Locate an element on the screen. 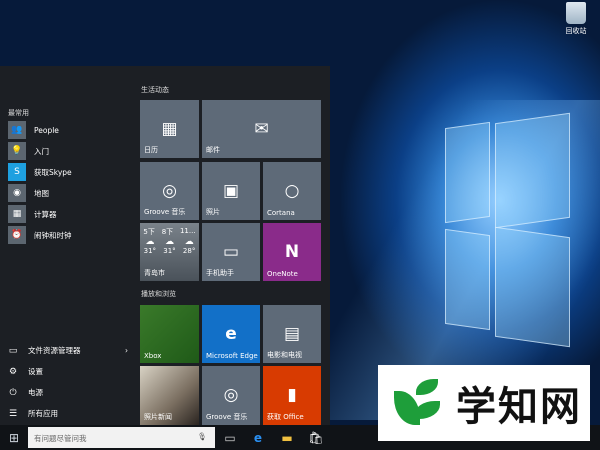 The image size is (600, 450). watermark-text: 学知网 is located at coordinates (519, 407).